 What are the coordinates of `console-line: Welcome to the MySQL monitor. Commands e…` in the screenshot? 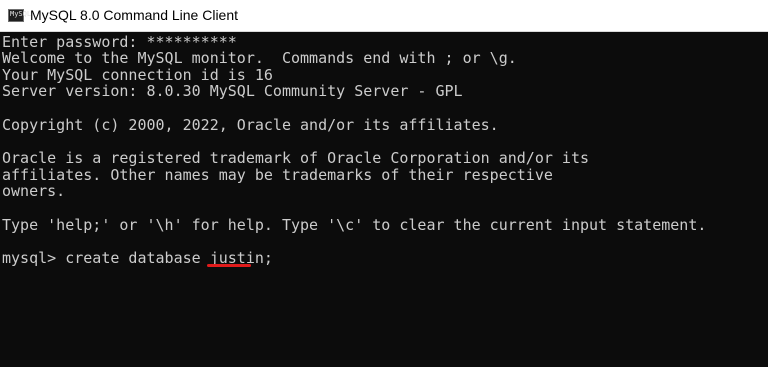 It's located at (259, 58).